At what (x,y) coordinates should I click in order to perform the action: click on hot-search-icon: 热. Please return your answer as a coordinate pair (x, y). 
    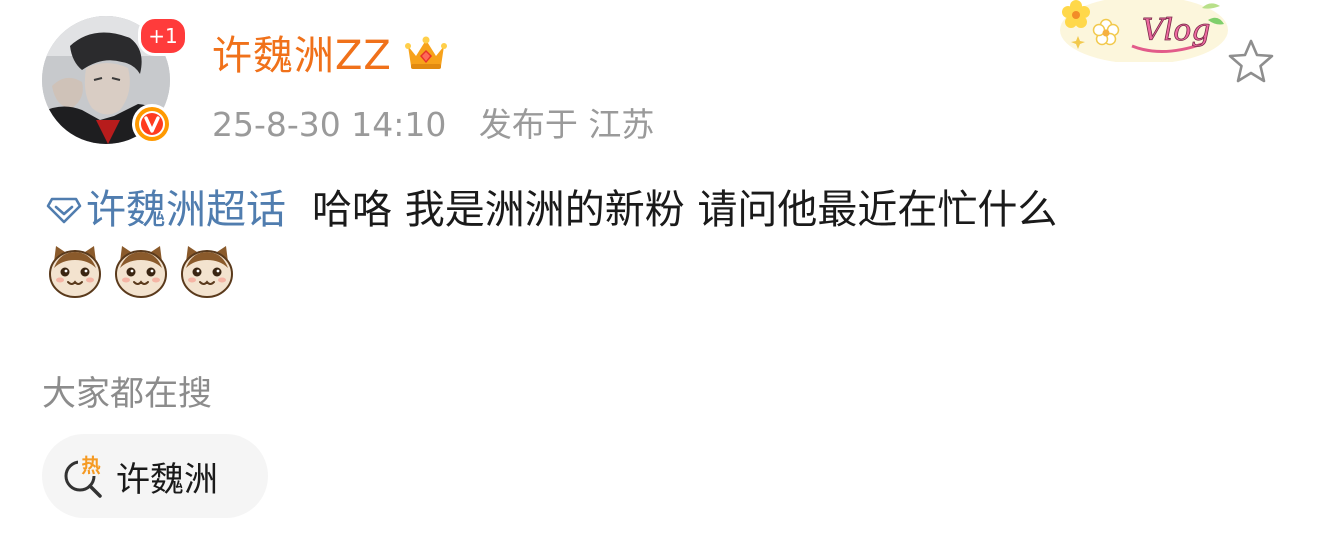
    Looking at the image, I should click on (84, 476).